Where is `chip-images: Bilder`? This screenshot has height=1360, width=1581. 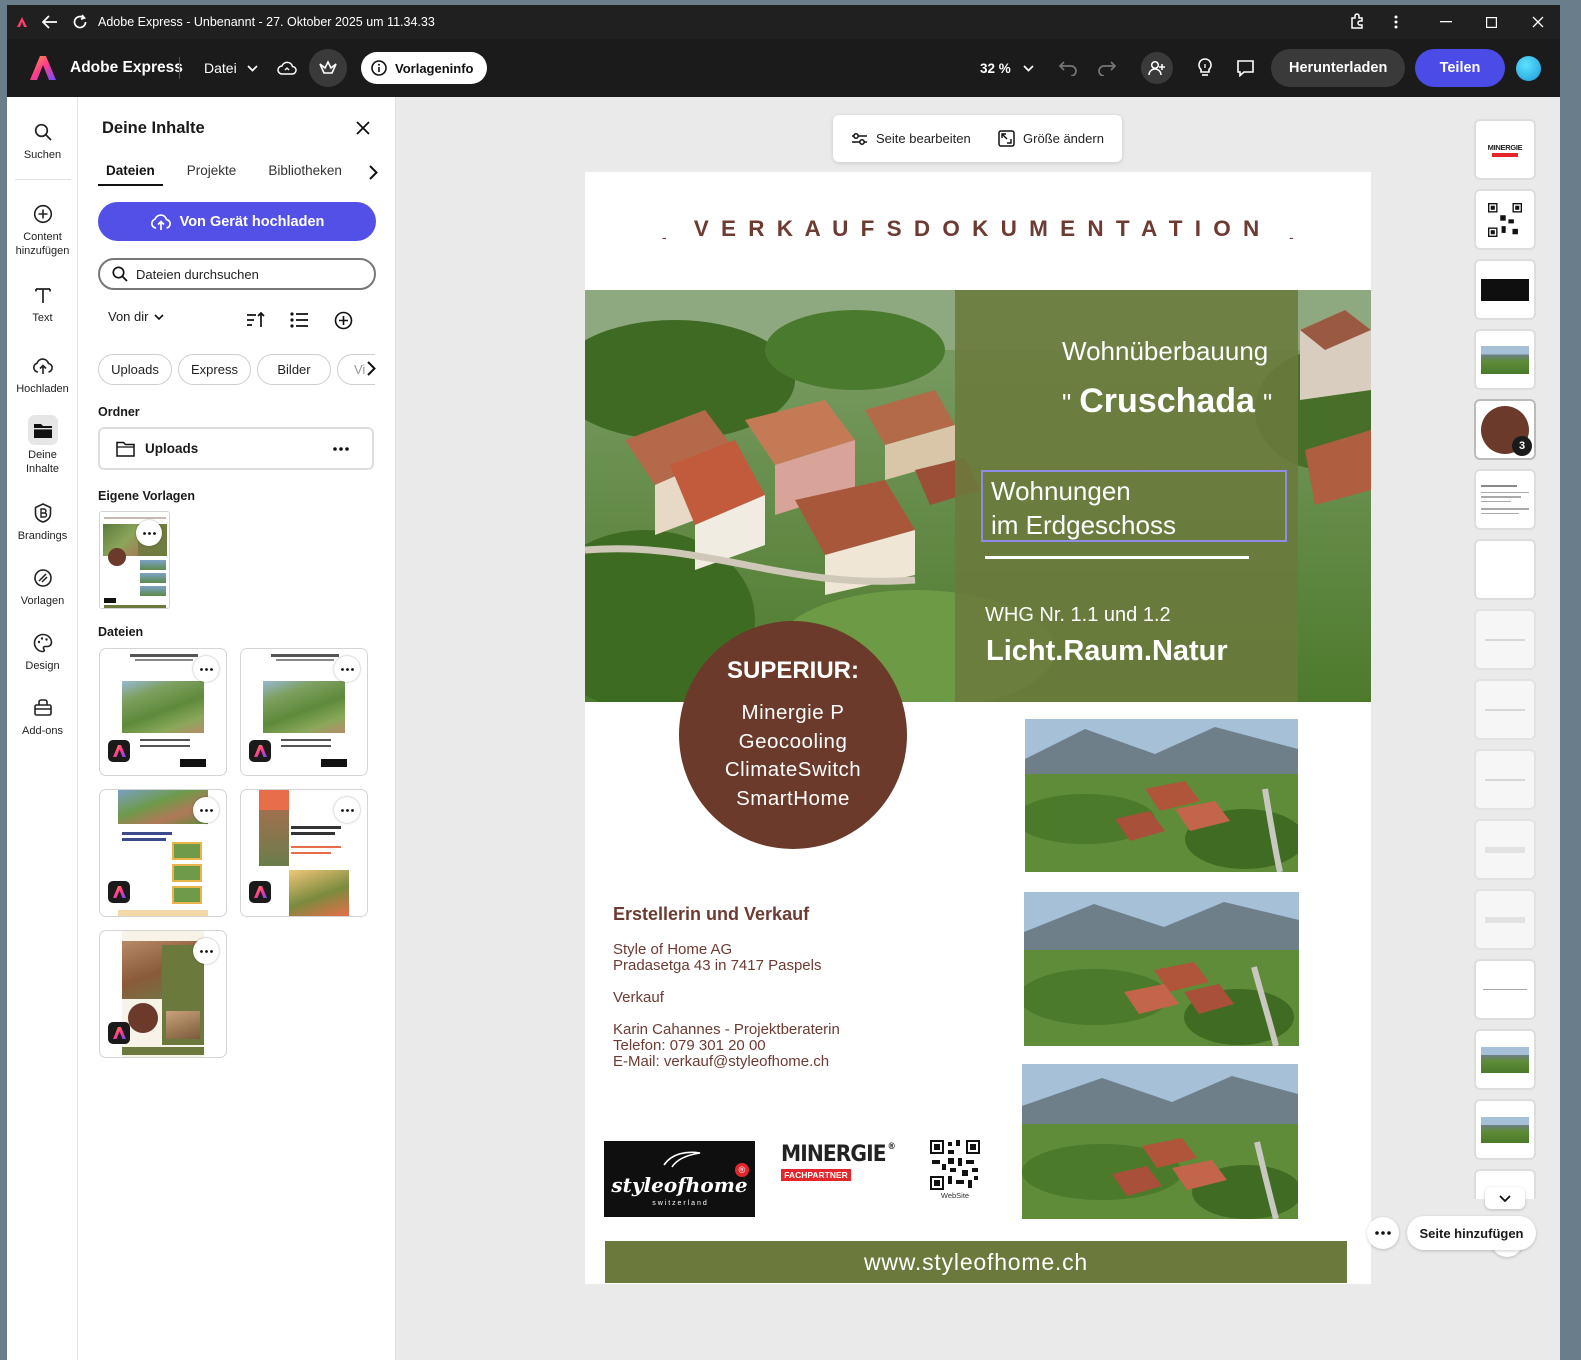
chip-images: Bilder is located at coordinates (294, 369).